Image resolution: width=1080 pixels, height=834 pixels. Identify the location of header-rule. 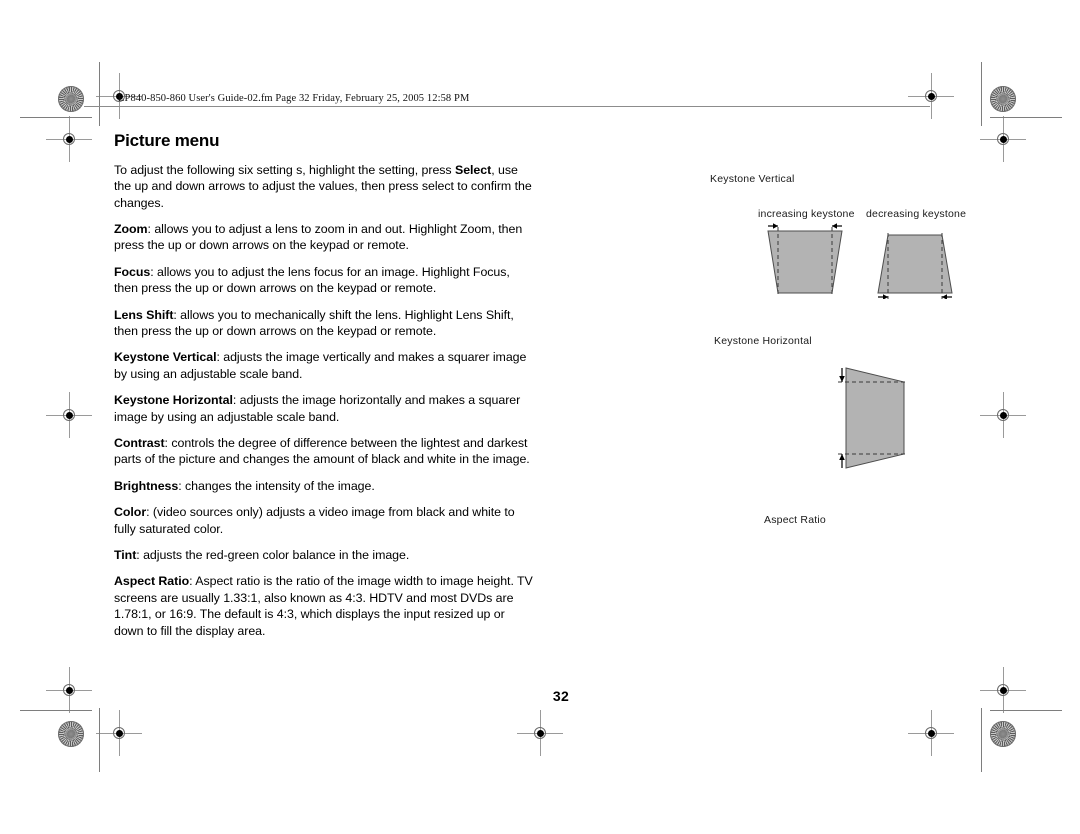
(507, 106).